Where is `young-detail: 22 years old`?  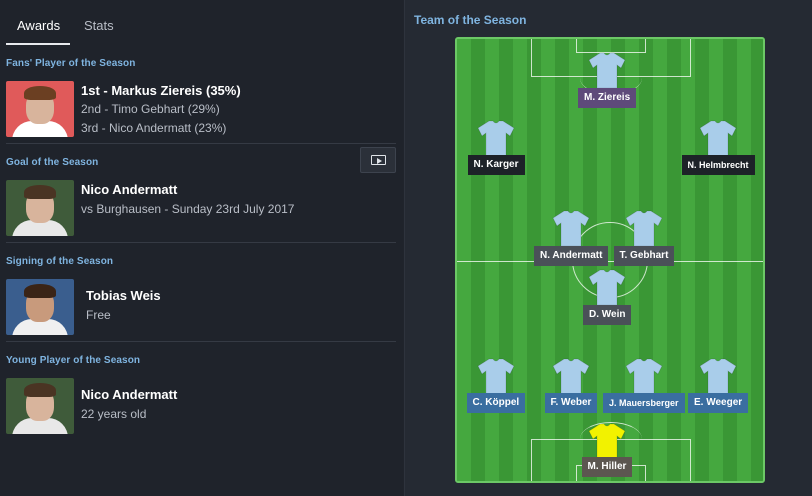 young-detail: 22 years old is located at coordinates (114, 414).